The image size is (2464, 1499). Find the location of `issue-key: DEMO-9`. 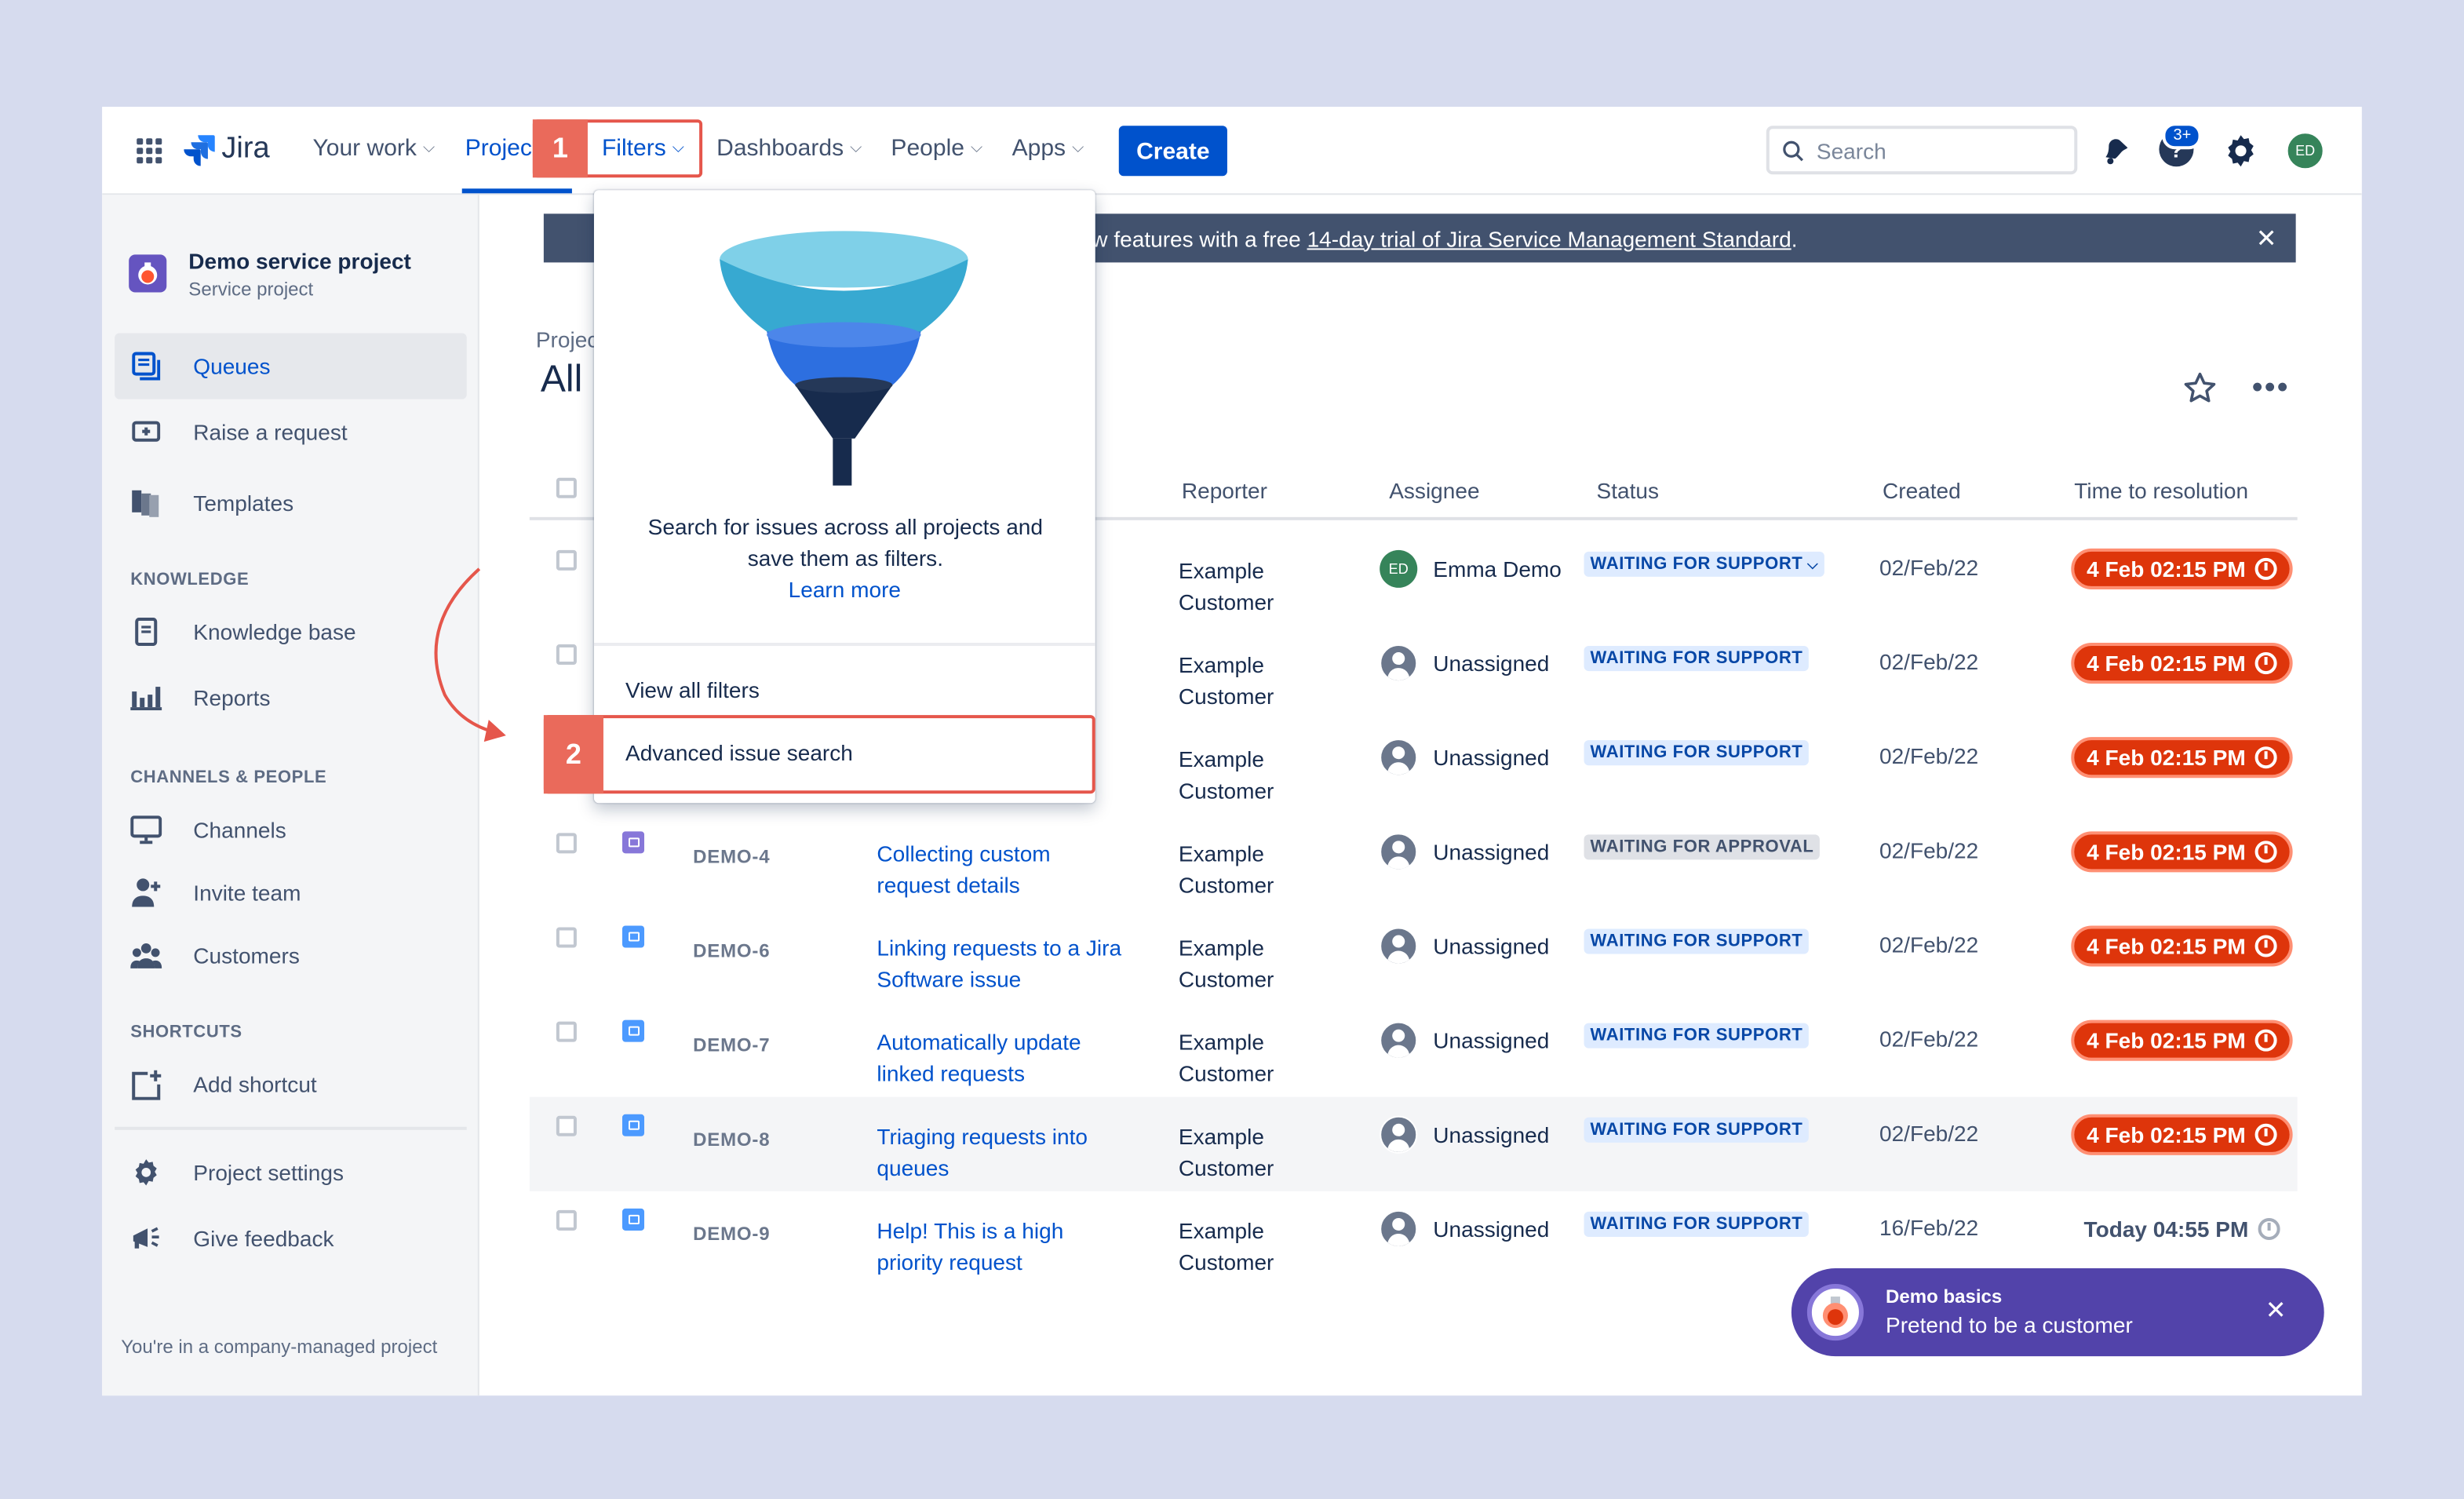

issue-key: DEMO-9 is located at coordinates (731, 1234).